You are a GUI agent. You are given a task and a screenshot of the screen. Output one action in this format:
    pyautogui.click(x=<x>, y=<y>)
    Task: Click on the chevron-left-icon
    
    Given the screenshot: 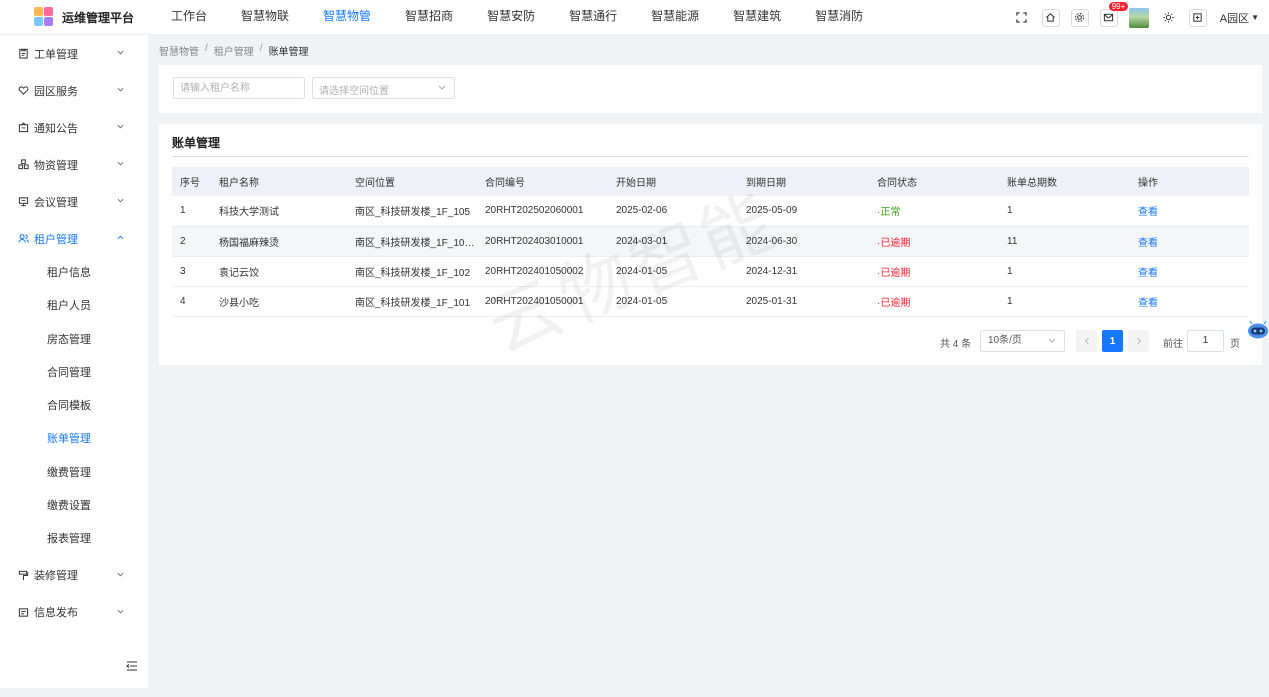 What is the action you would take?
    pyautogui.click(x=1086, y=341)
    